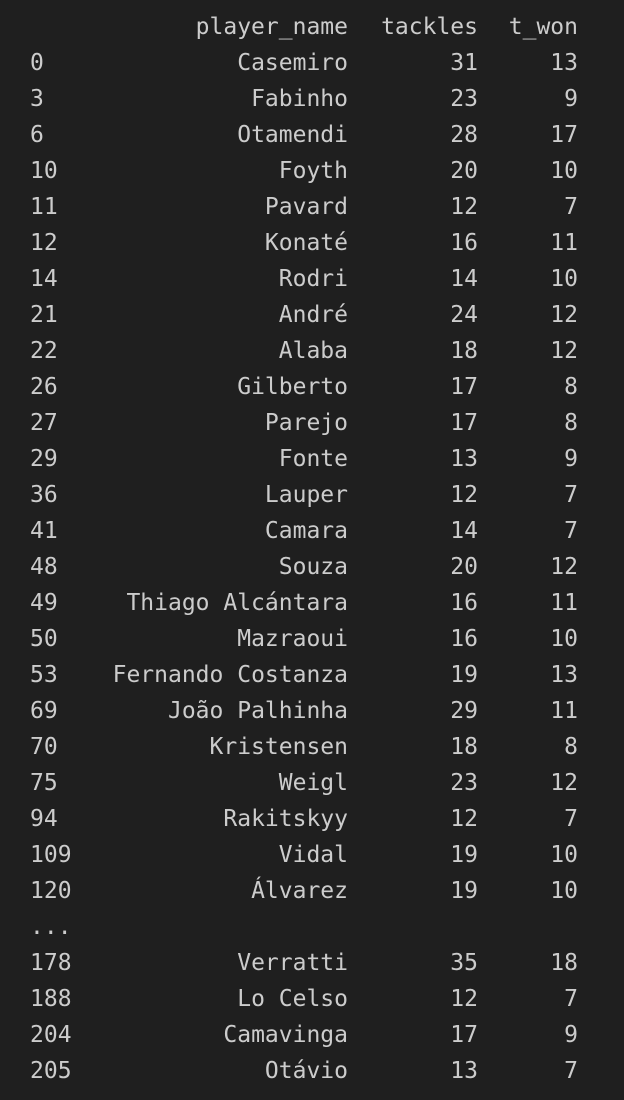 This screenshot has width=624, height=1100. What do you see at coordinates (44, 243) in the screenshot?
I see `row-index: 12` at bounding box center [44, 243].